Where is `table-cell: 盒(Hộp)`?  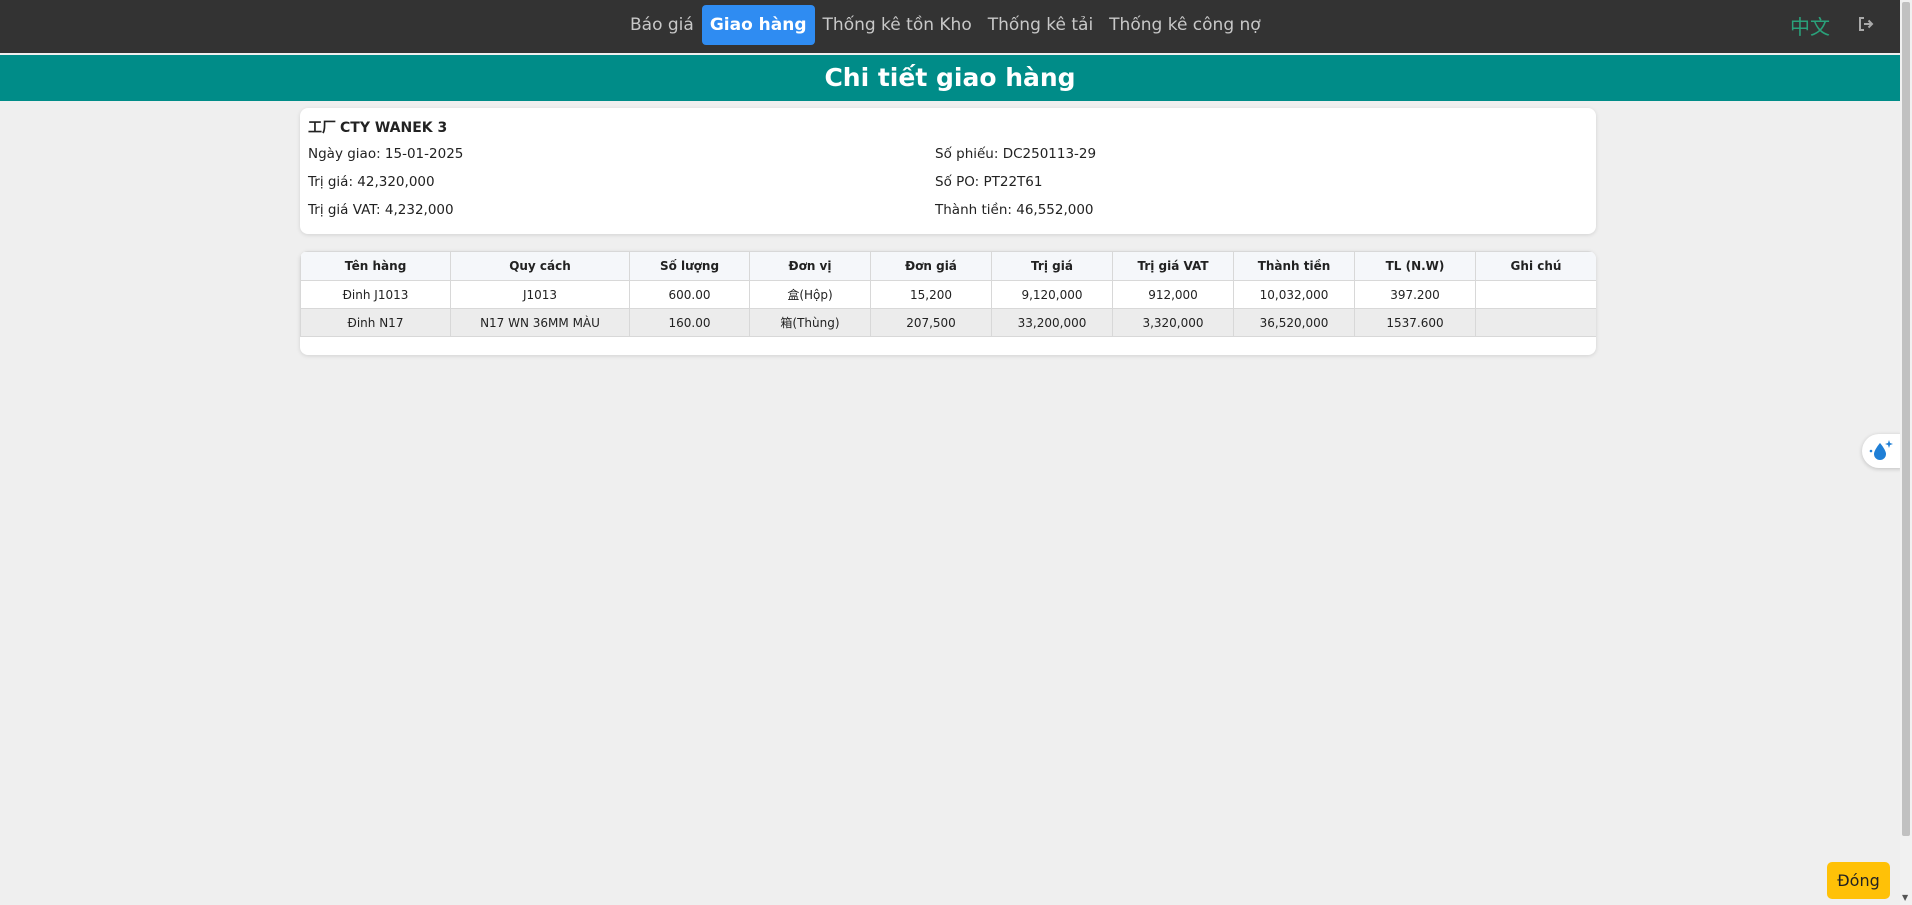
table-cell: 盒(Hộp) is located at coordinates (810, 294).